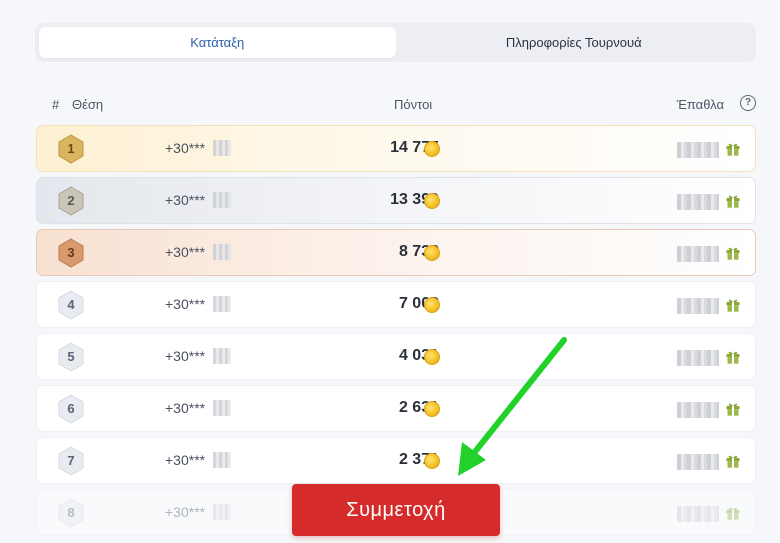 The image size is (780, 543). I want to click on rank-number: 3, so click(71, 252).